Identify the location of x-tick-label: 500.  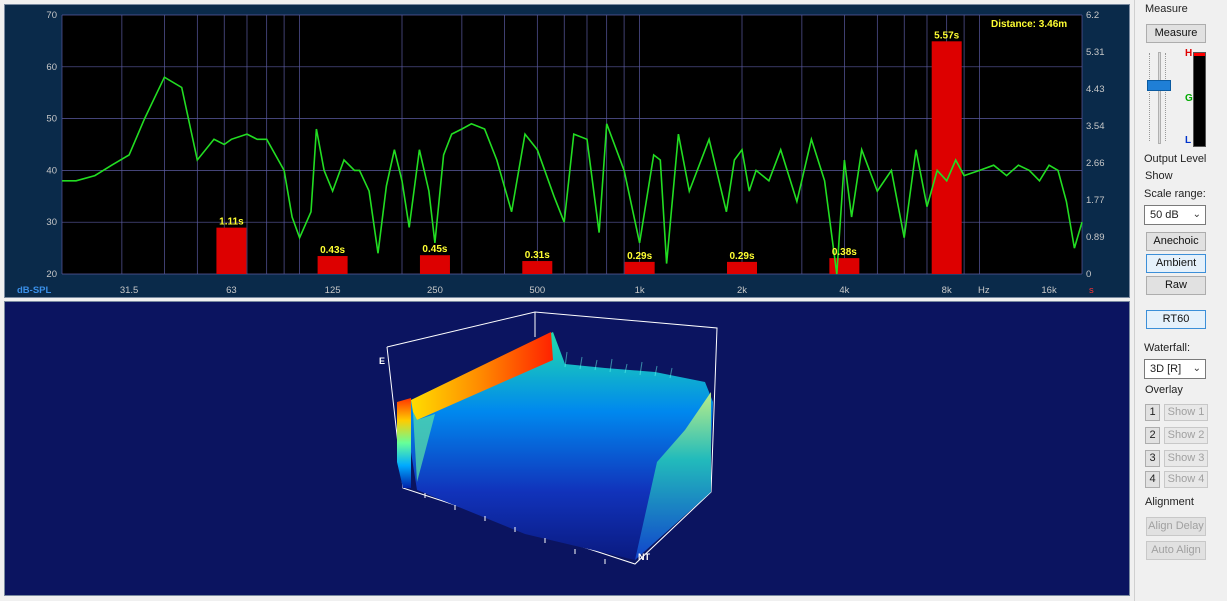
(537, 290).